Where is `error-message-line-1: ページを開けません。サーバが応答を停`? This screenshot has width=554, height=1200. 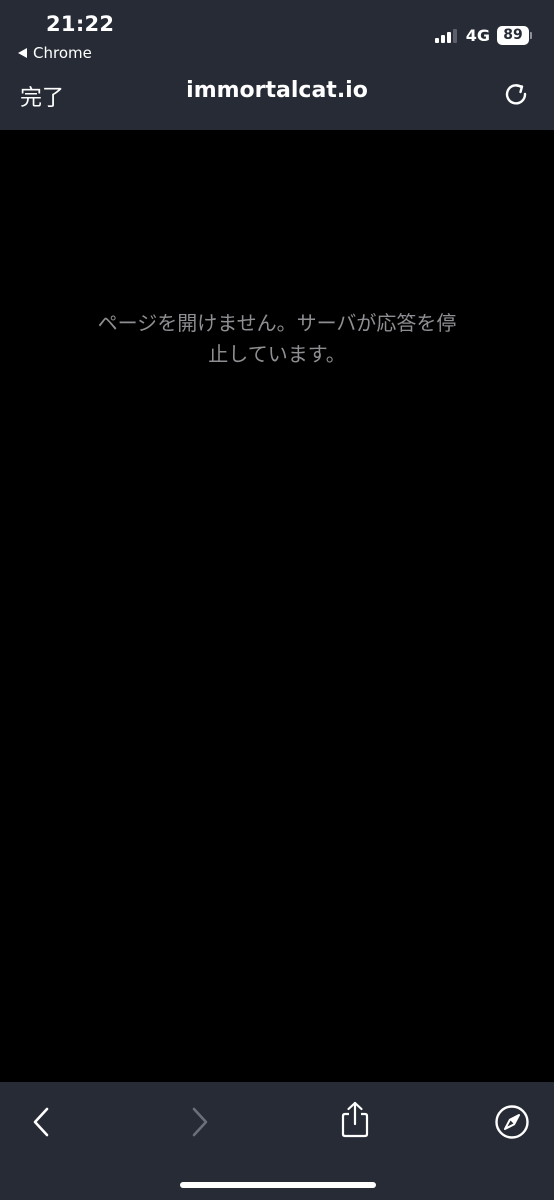 error-message-line-1: ページを開けません。サーバが応答を停 is located at coordinates (277, 323).